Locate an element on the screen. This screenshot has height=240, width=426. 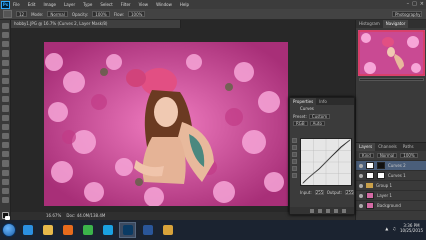
lasso-tool-icon is located at coordinates (5, 44).